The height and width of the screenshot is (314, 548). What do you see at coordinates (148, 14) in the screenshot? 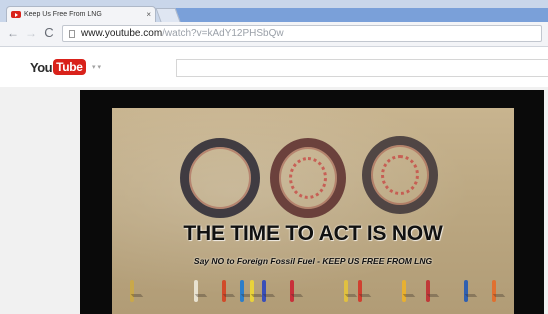
I see `close-tab-icon: ×` at bounding box center [148, 14].